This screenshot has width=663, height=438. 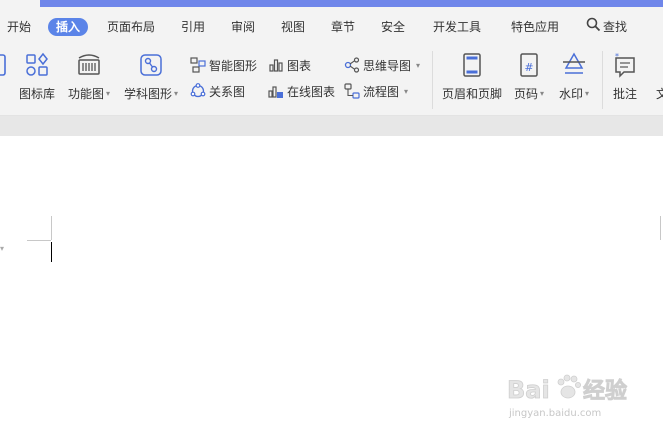 What do you see at coordinates (574, 65) in the screenshot?
I see `watermark-icon` at bounding box center [574, 65].